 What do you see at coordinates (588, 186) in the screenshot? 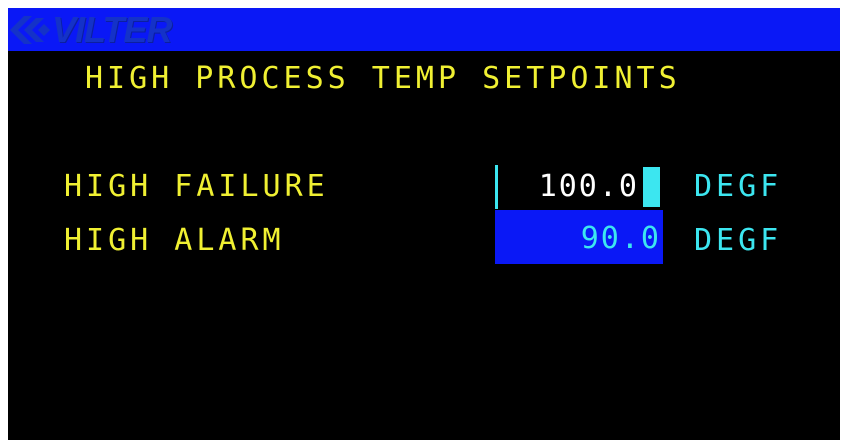
I see `high-failure-value: 100.0` at bounding box center [588, 186].